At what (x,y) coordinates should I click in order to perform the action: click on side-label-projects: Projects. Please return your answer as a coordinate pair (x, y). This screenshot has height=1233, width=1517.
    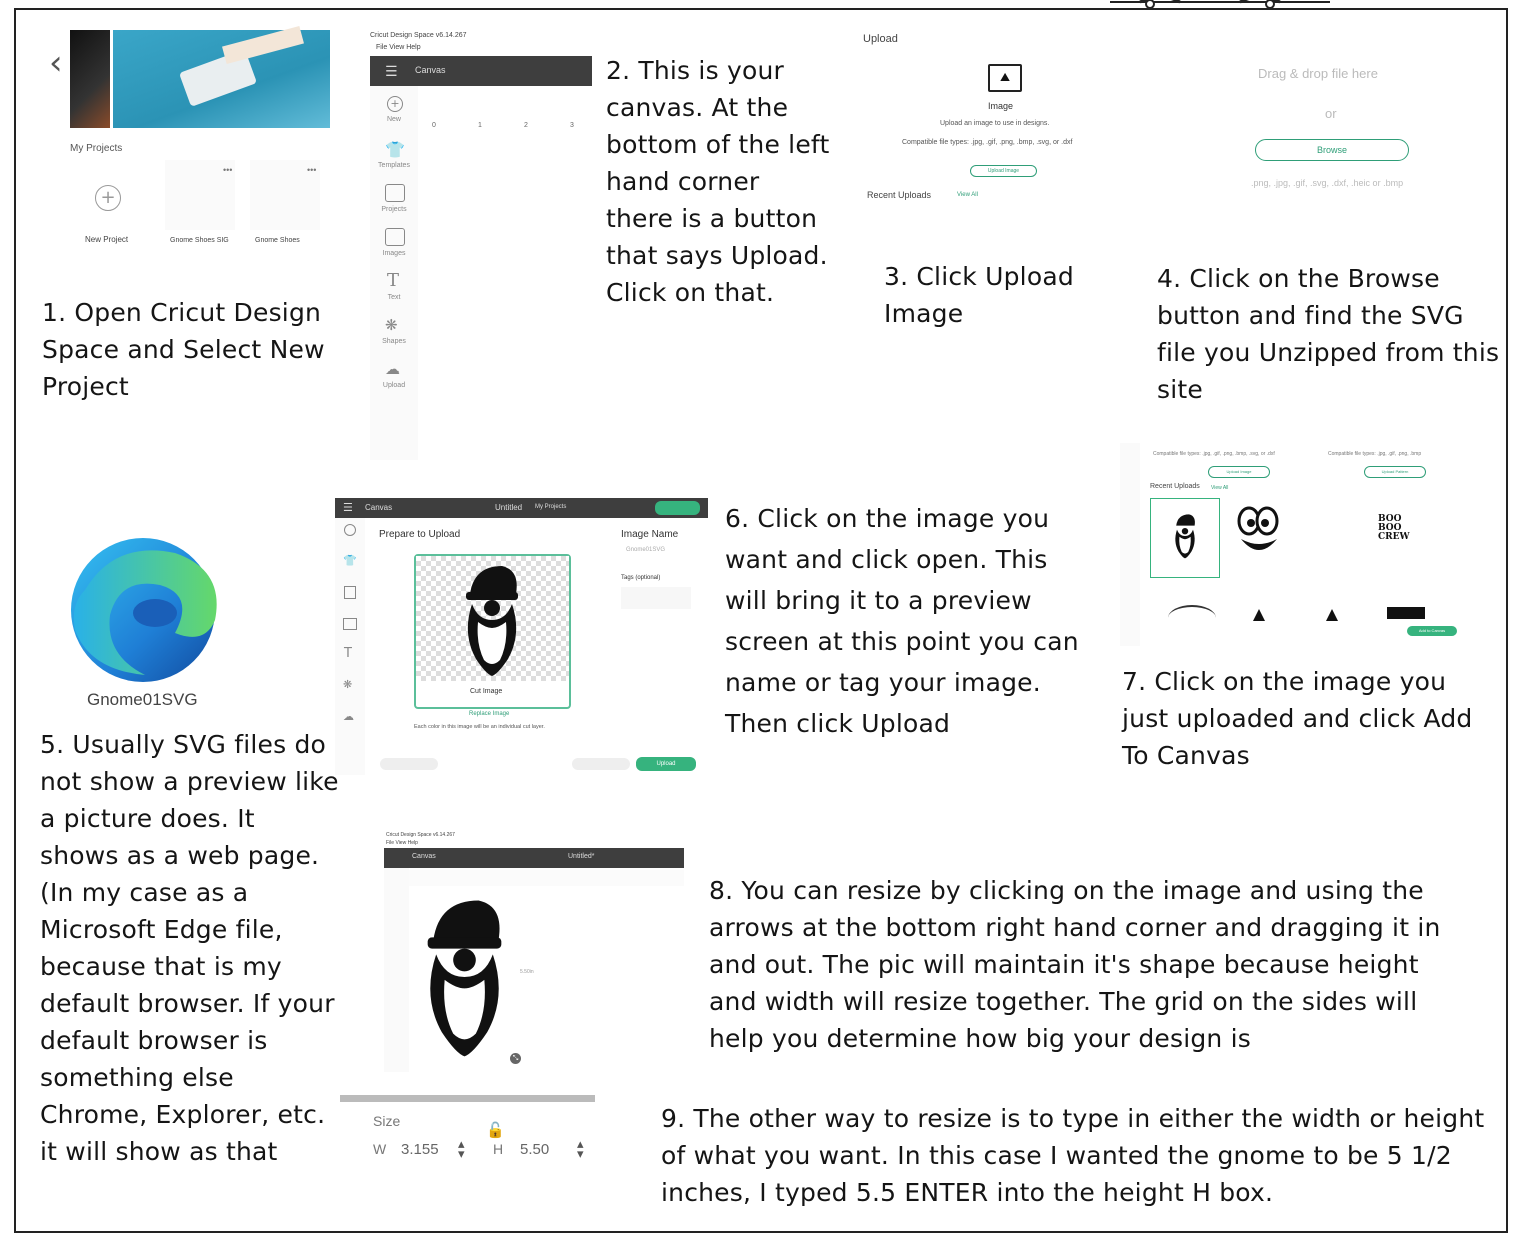
    Looking at the image, I should click on (394, 209).